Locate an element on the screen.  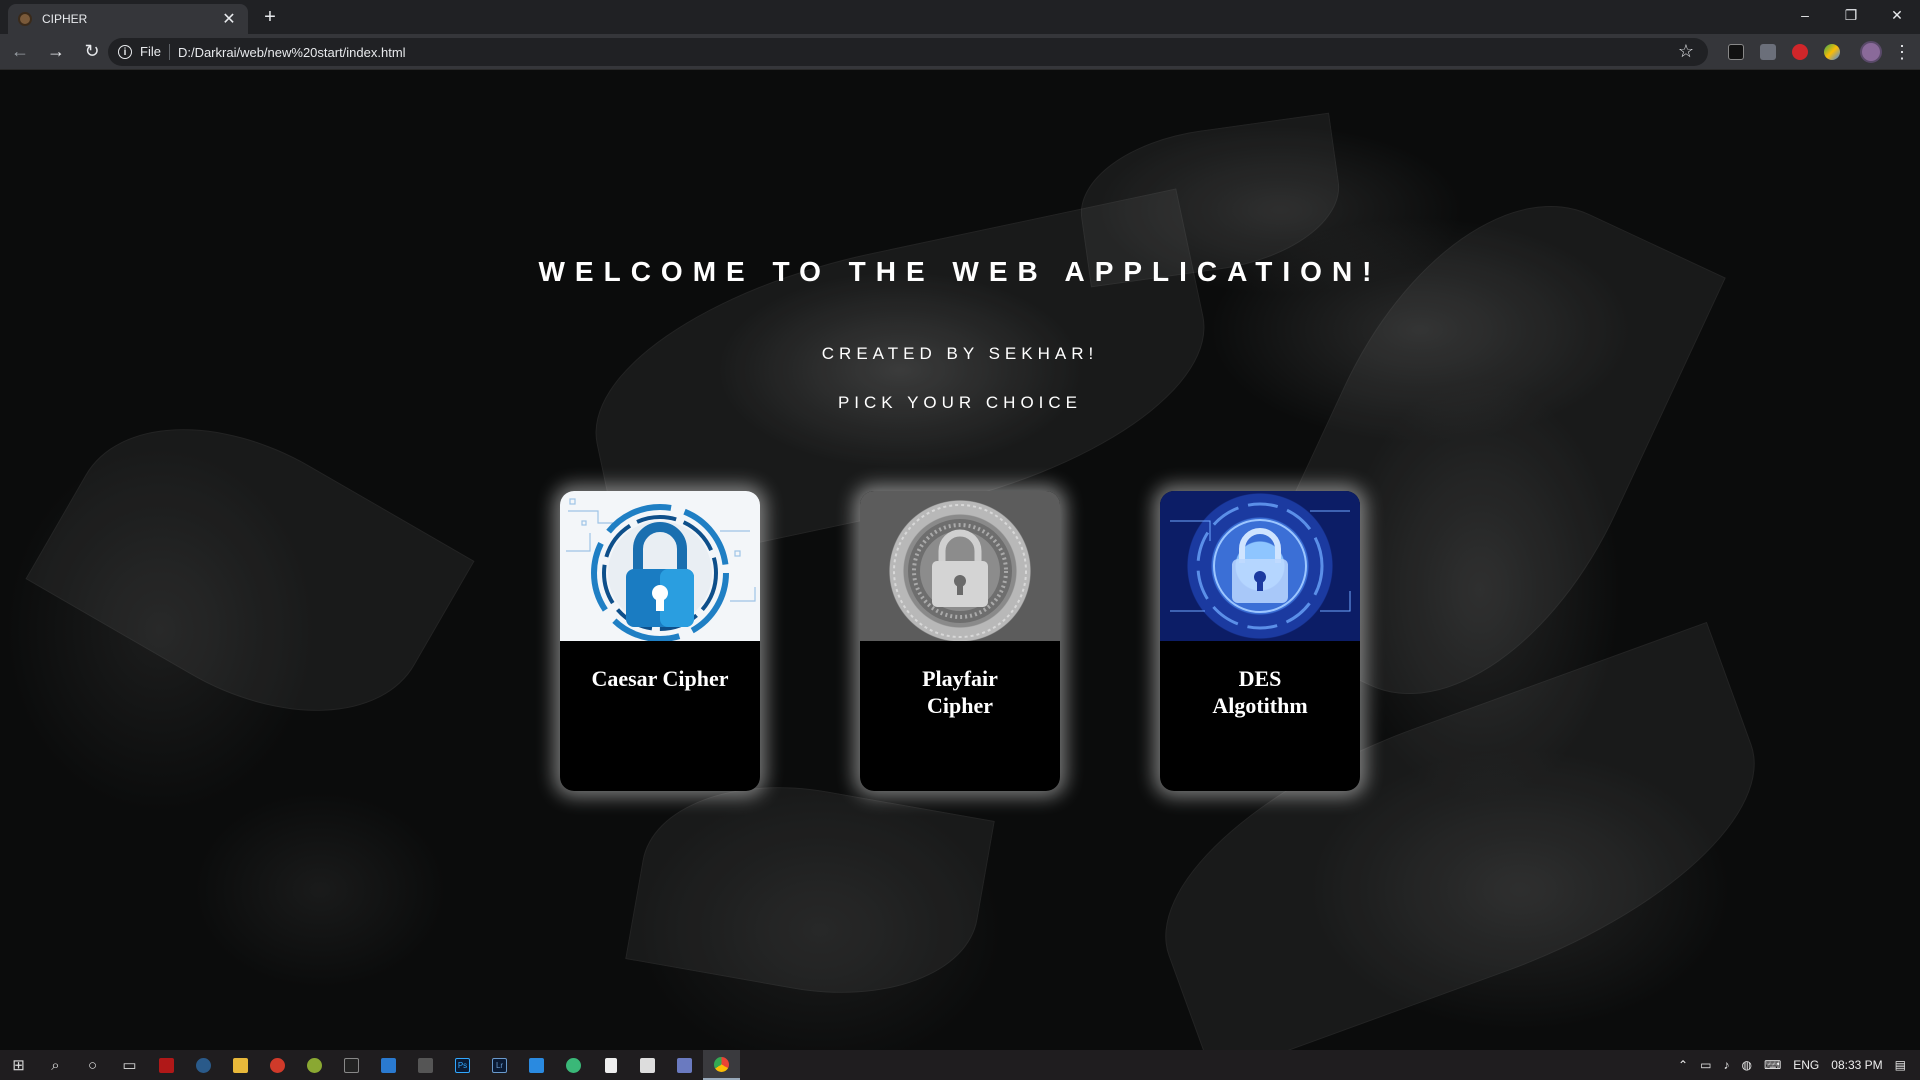
back-button: ← is located at coordinates (20, 52).